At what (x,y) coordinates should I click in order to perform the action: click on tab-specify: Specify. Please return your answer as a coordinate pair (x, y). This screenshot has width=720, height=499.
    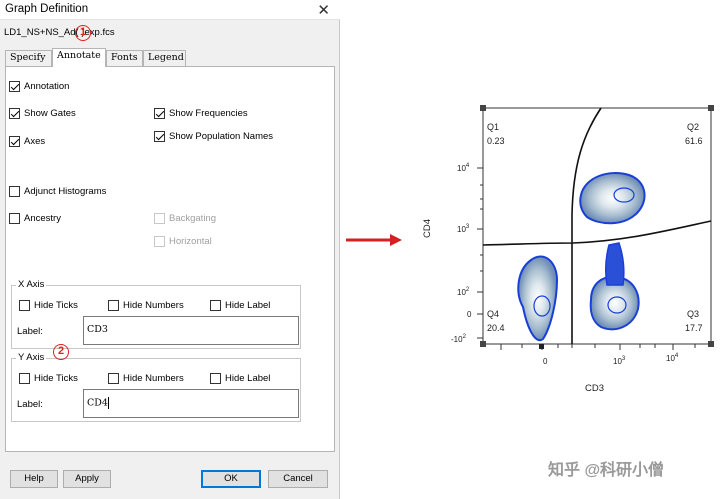
    Looking at the image, I should click on (28, 58).